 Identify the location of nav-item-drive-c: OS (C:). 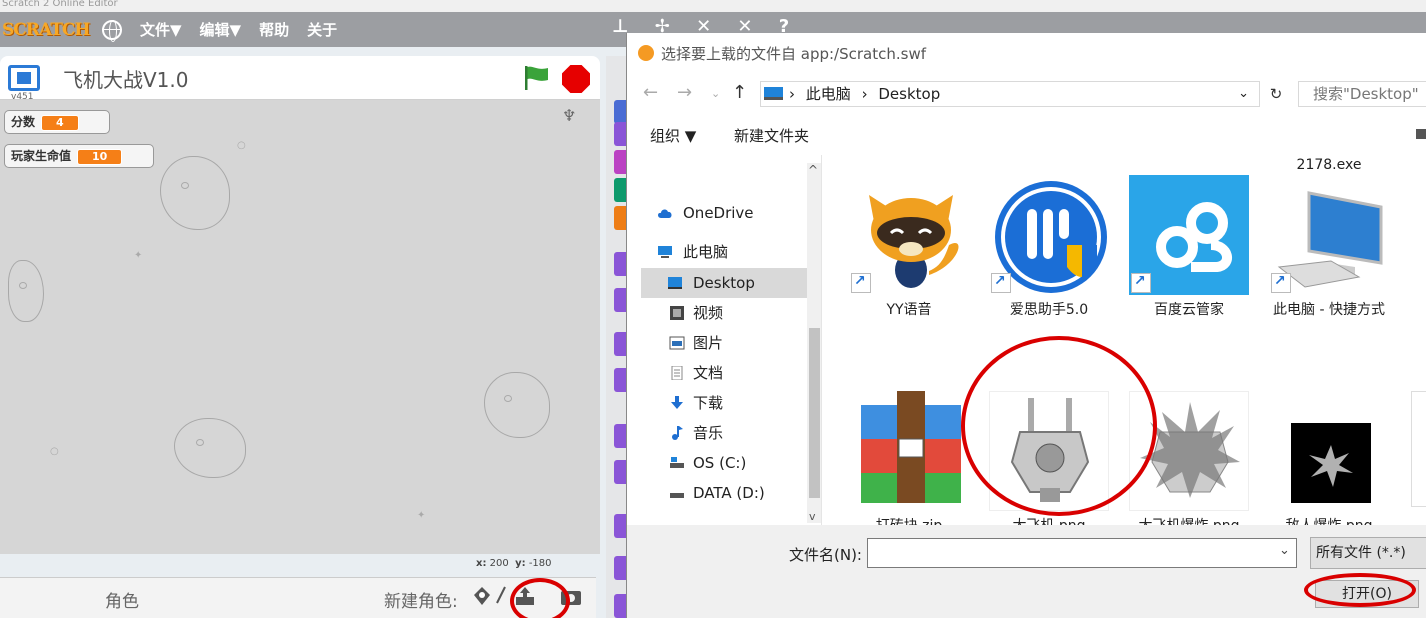
(728, 463).